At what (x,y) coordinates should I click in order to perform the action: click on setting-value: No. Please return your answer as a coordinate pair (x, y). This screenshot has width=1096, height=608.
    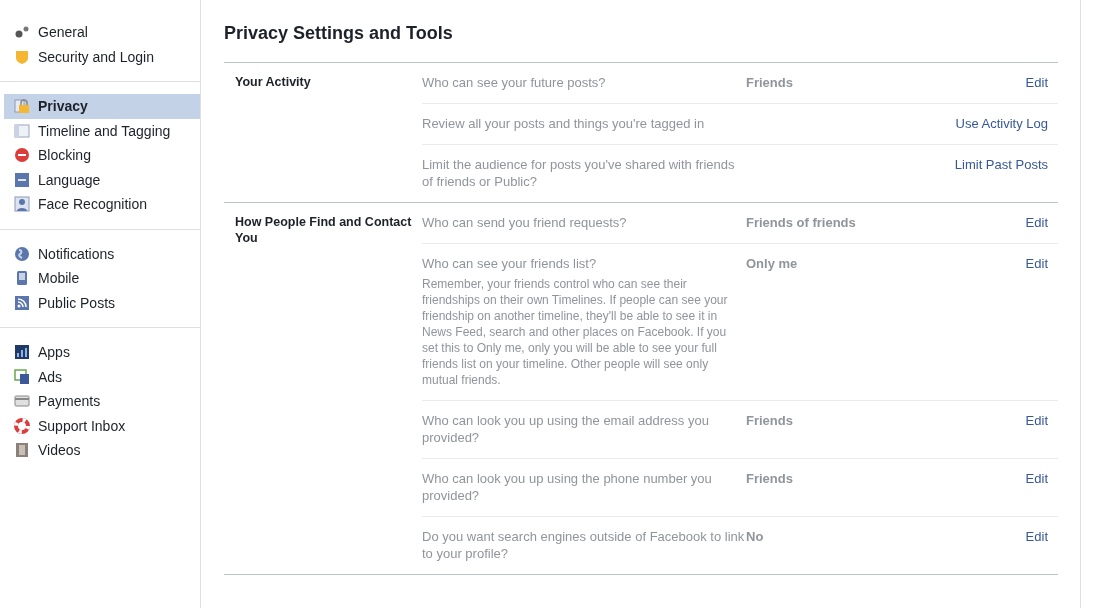
    Looking at the image, I should click on (755, 536).